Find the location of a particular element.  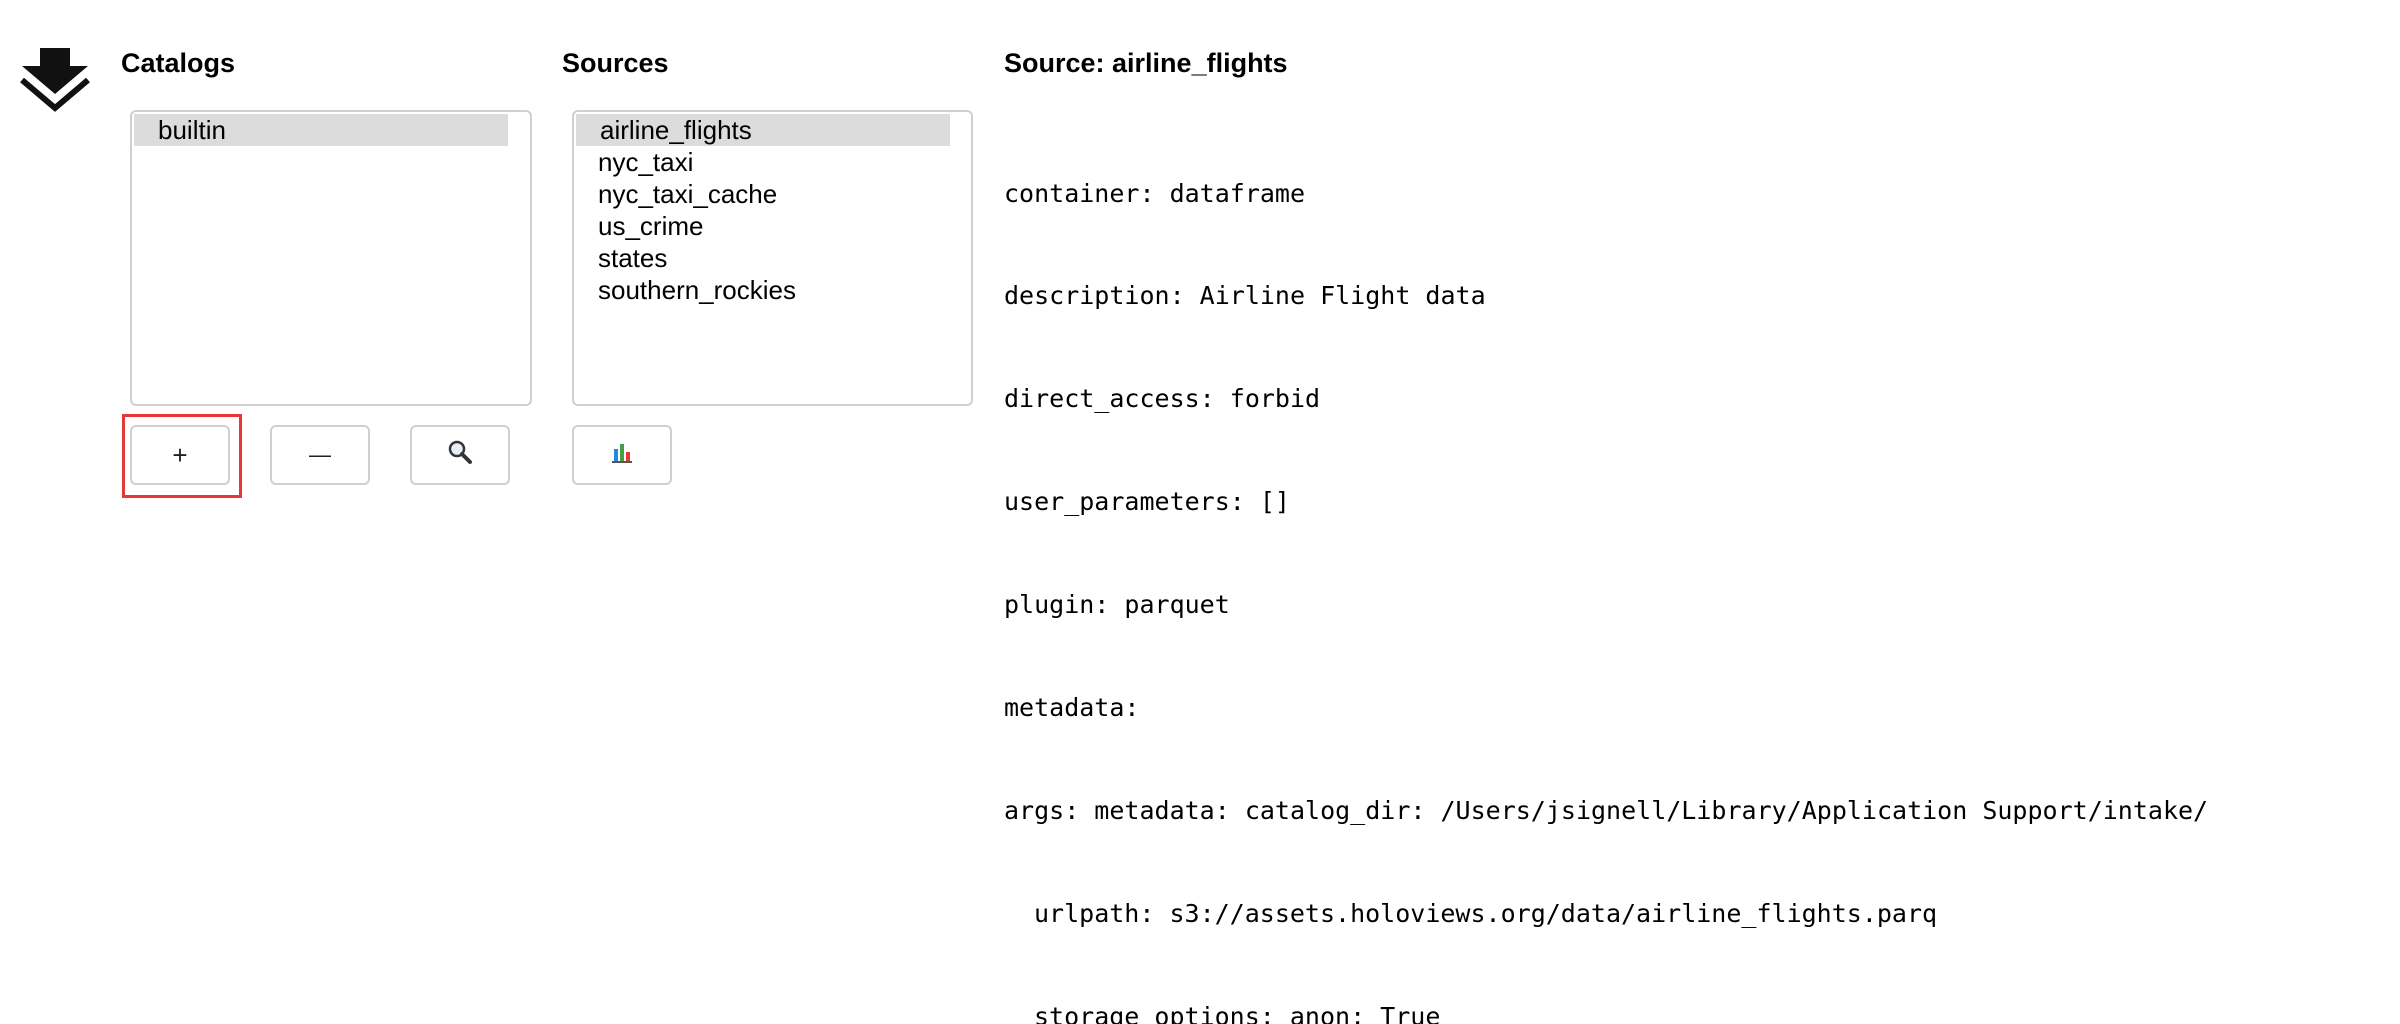

detail-line: container: dataframe is located at coordinates (1155, 193).